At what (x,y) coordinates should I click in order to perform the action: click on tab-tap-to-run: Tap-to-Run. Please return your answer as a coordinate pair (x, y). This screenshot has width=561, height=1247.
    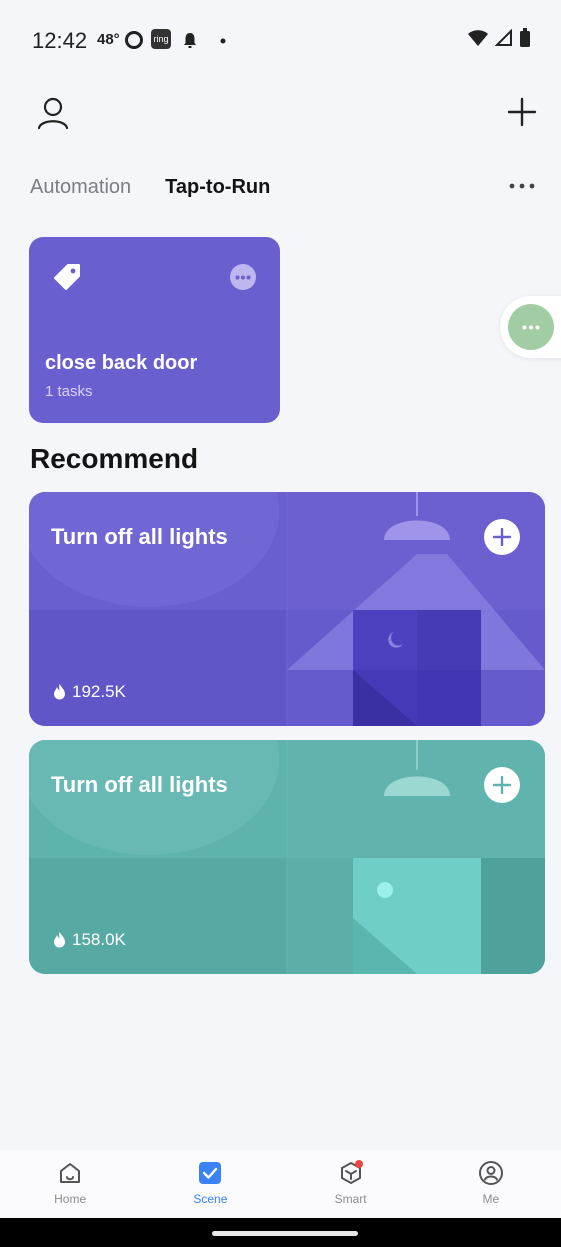
    Looking at the image, I should click on (217, 187).